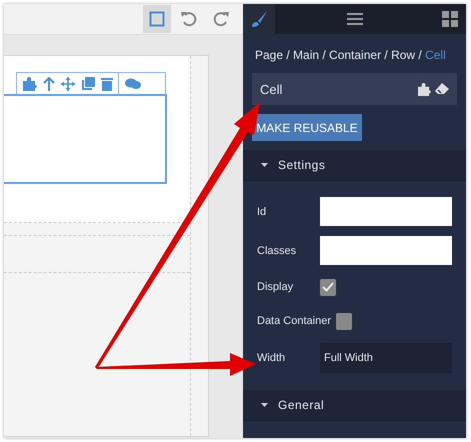 The height and width of the screenshot is (442, 471). What do you see at coordinates (262, 212) in the screenshot?
I see `field-label: Id` at bounding box center [262, 212].